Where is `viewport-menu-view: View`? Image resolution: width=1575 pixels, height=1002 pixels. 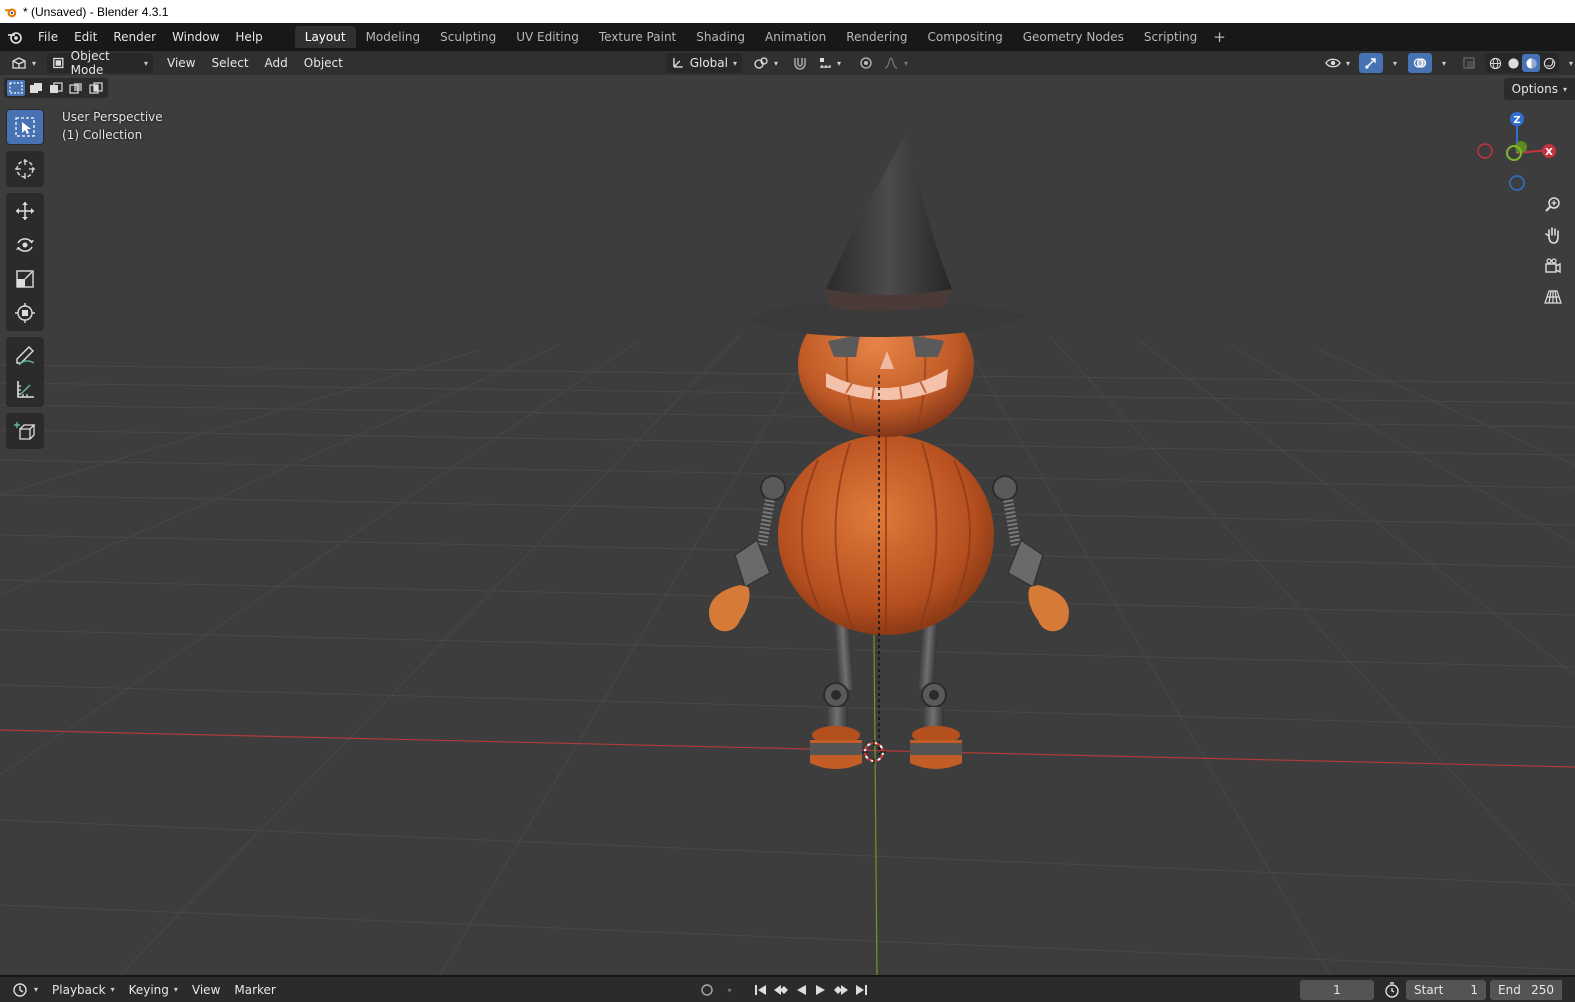 viewport-menu-view: View is located at coordinates (181, 63).